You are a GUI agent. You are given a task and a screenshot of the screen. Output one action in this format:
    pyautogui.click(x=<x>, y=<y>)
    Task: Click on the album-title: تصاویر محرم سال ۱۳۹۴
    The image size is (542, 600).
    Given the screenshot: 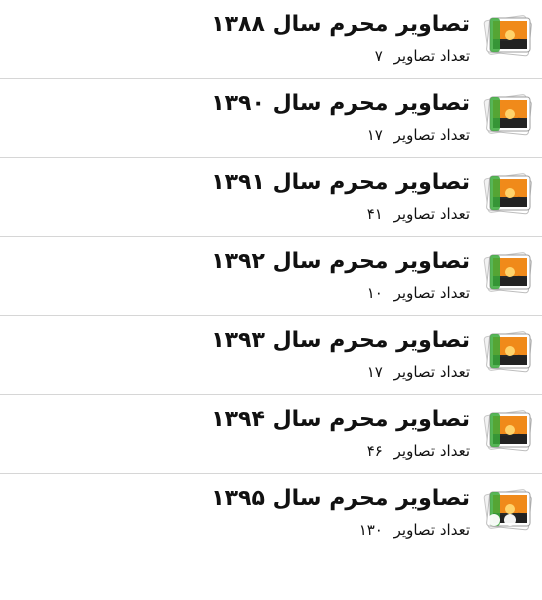 What is the action you would take?
    pyautogui.click(x=340, y=419)
    